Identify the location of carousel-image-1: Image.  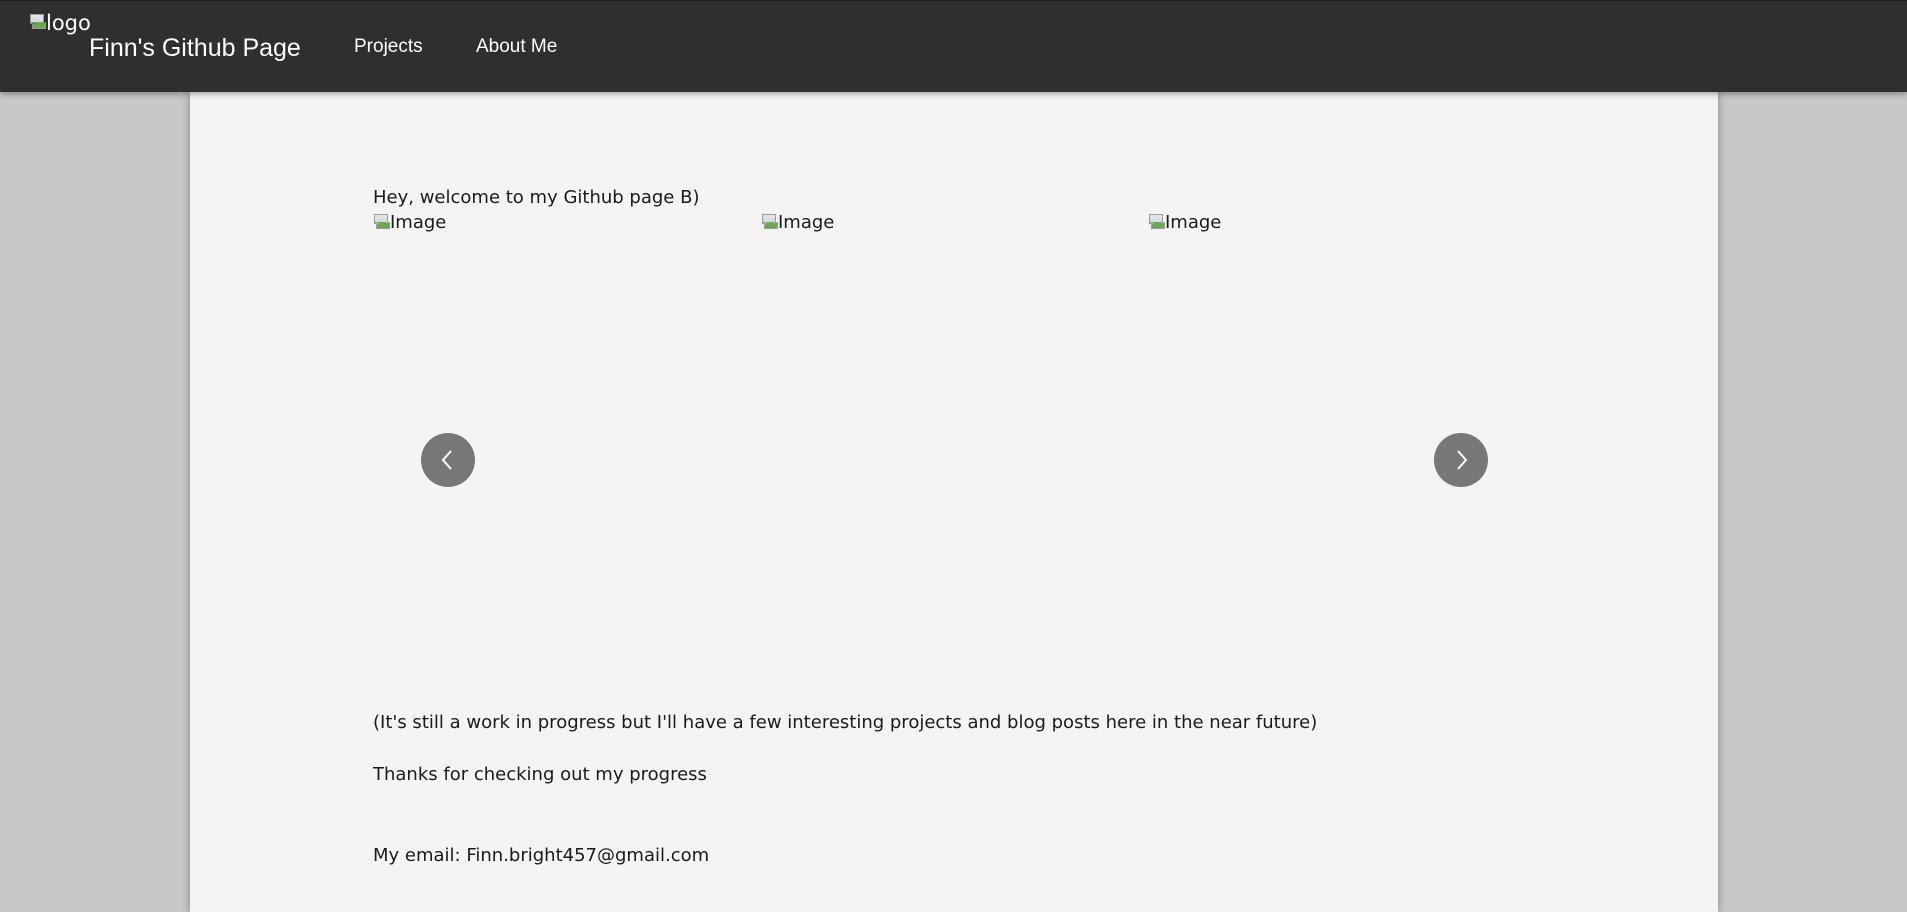
(409, 223).